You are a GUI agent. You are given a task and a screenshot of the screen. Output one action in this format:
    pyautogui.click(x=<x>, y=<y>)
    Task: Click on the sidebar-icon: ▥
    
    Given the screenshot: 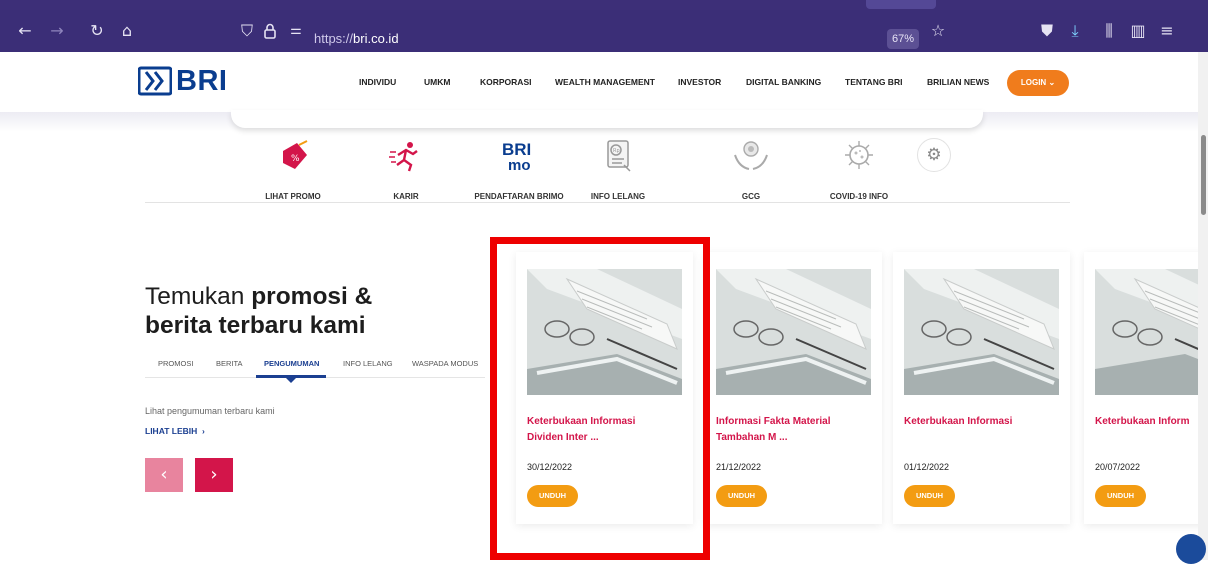 What is the action you would take?
    pyautogui.click(x=1138, y=31)
    